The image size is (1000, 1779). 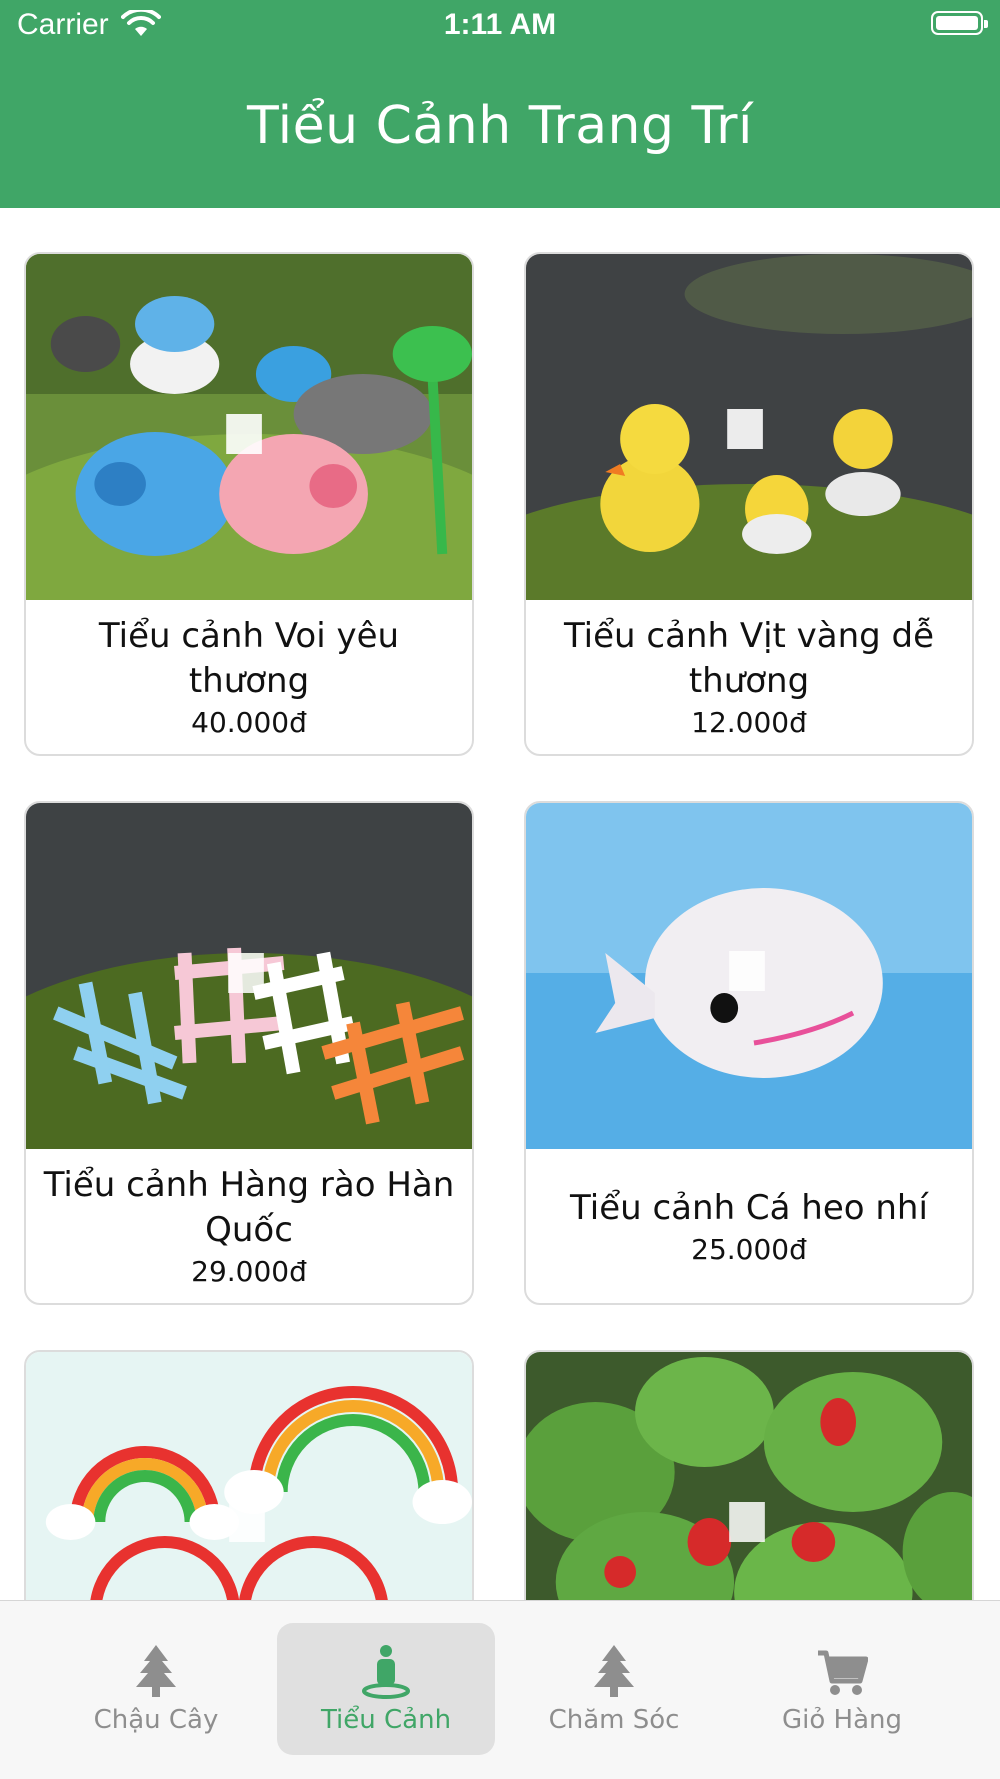 I want to click on product-price: 25.000đ, so click(x=749, y=1249).